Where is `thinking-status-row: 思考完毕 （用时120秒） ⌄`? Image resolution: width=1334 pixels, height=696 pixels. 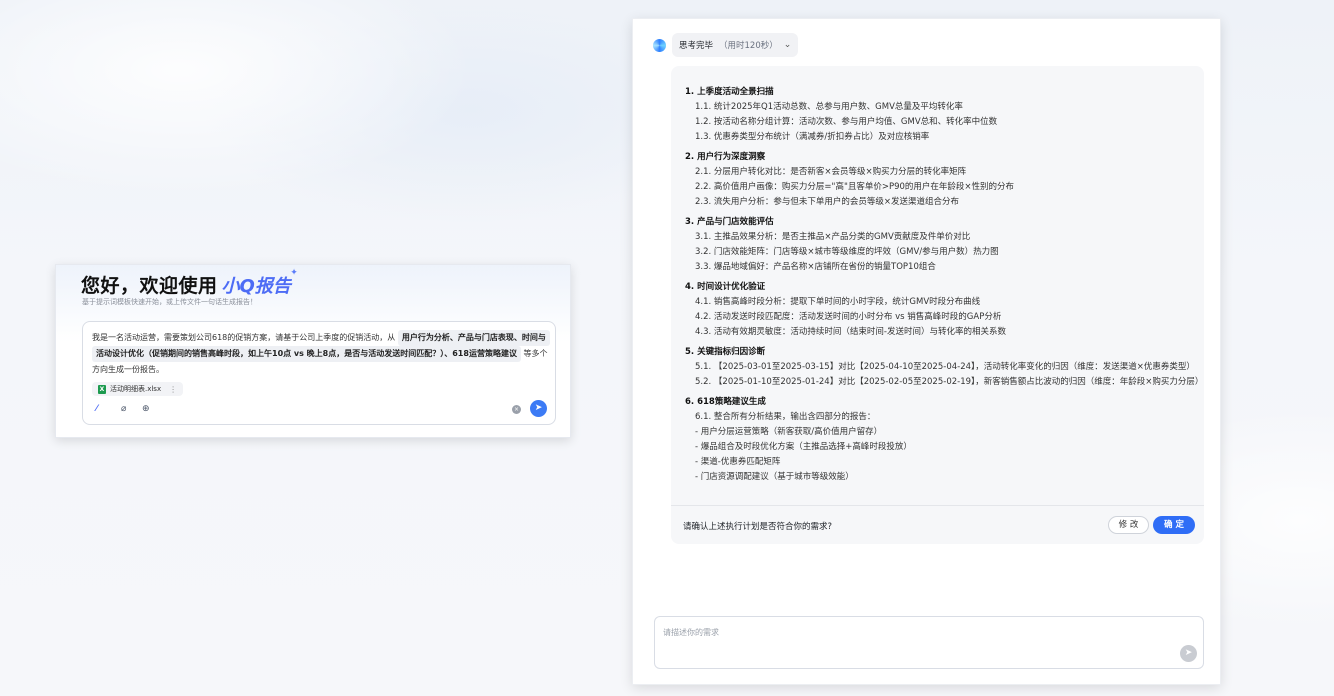
thinking-status-row: 思考完毕 （用时120秒） ⌄ is located at coordinates (726, 45).